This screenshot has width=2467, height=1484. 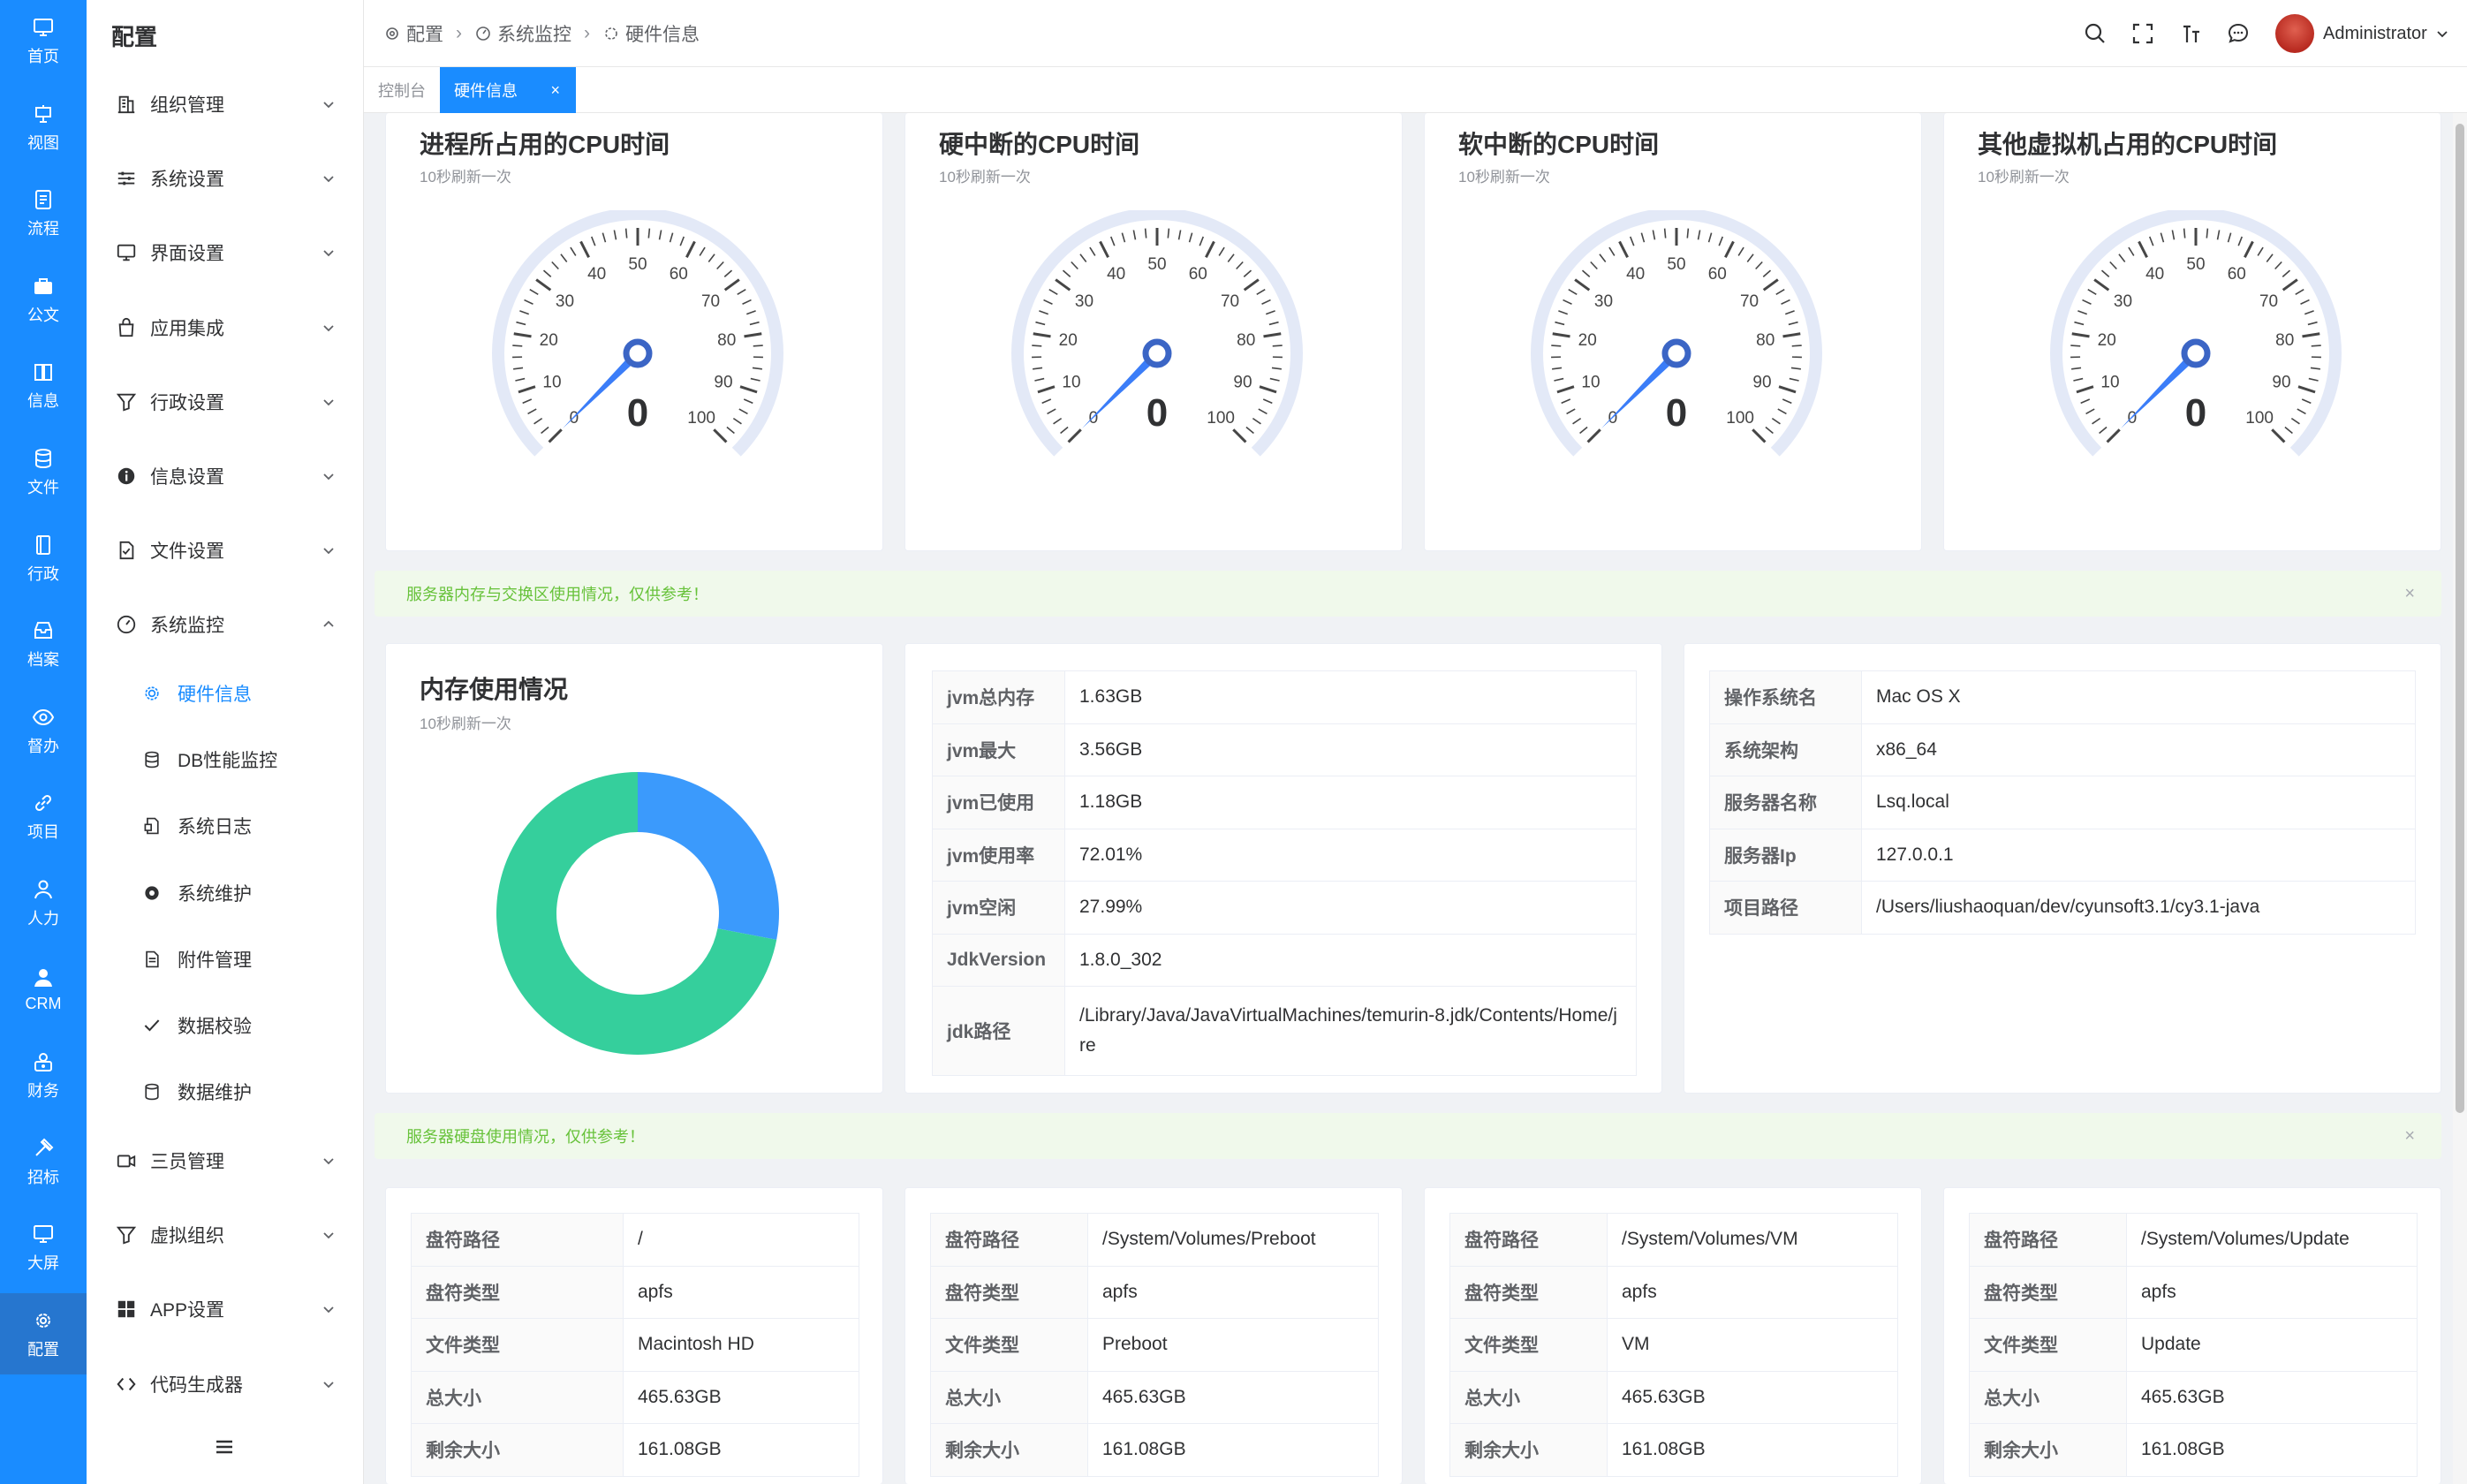 I want to click on rail-item: 档案, so click(x=44, y=644).